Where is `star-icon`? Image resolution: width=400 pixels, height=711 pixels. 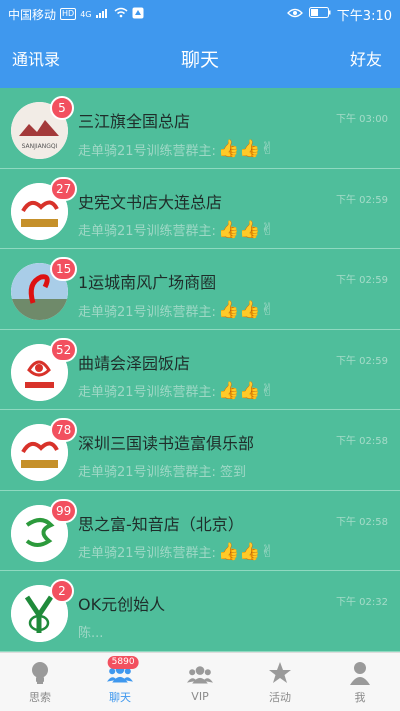 star-icon is located at coordinates (280, 673).